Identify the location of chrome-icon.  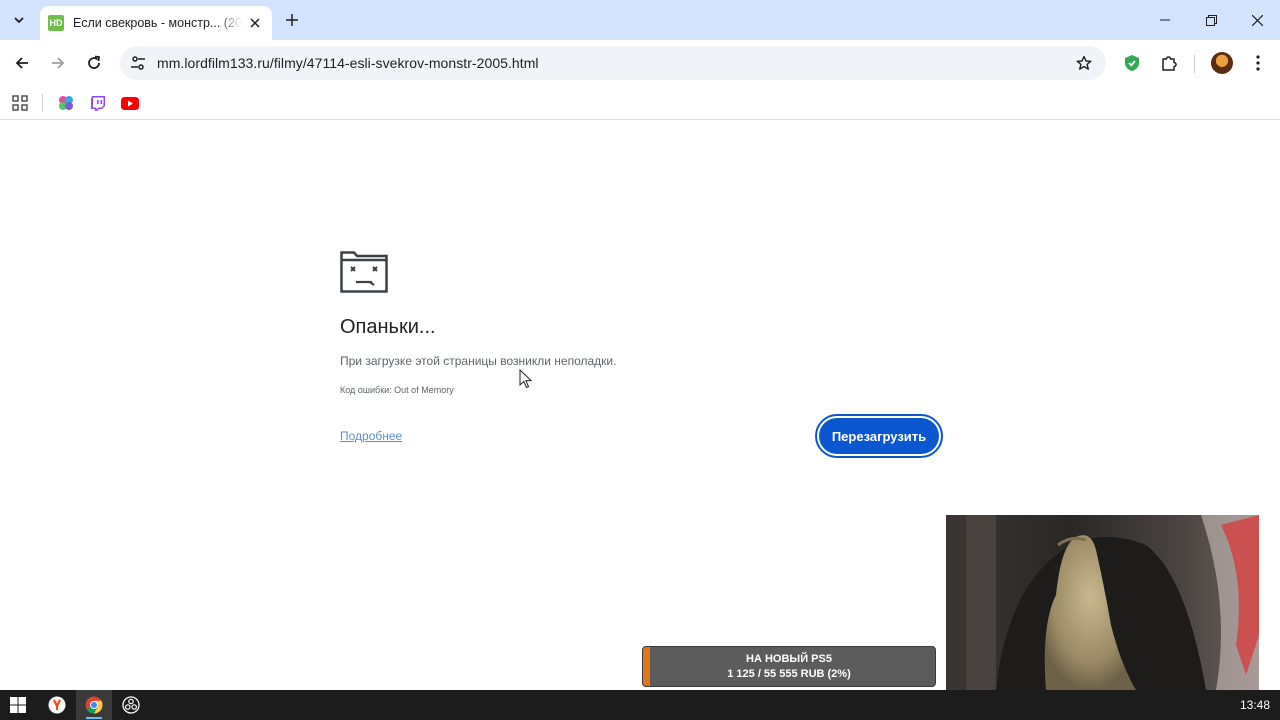
(94, 705).